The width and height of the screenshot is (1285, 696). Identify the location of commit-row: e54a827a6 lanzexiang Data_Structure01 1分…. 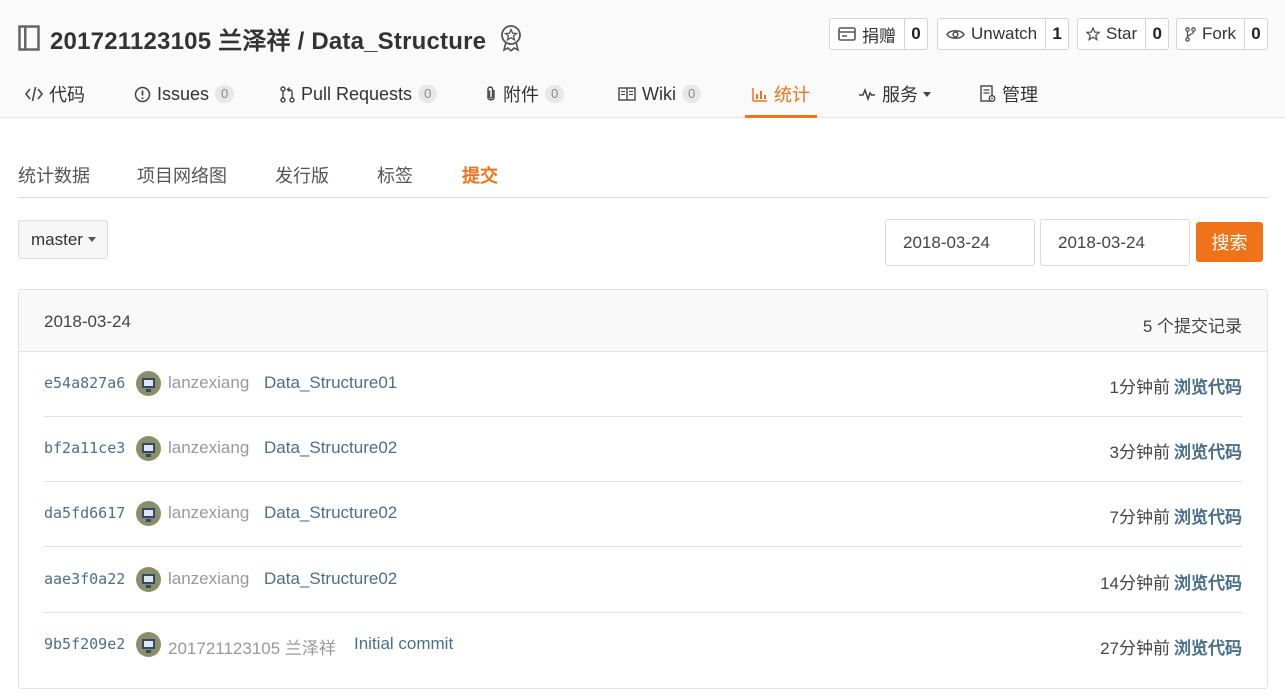
(643, 384).